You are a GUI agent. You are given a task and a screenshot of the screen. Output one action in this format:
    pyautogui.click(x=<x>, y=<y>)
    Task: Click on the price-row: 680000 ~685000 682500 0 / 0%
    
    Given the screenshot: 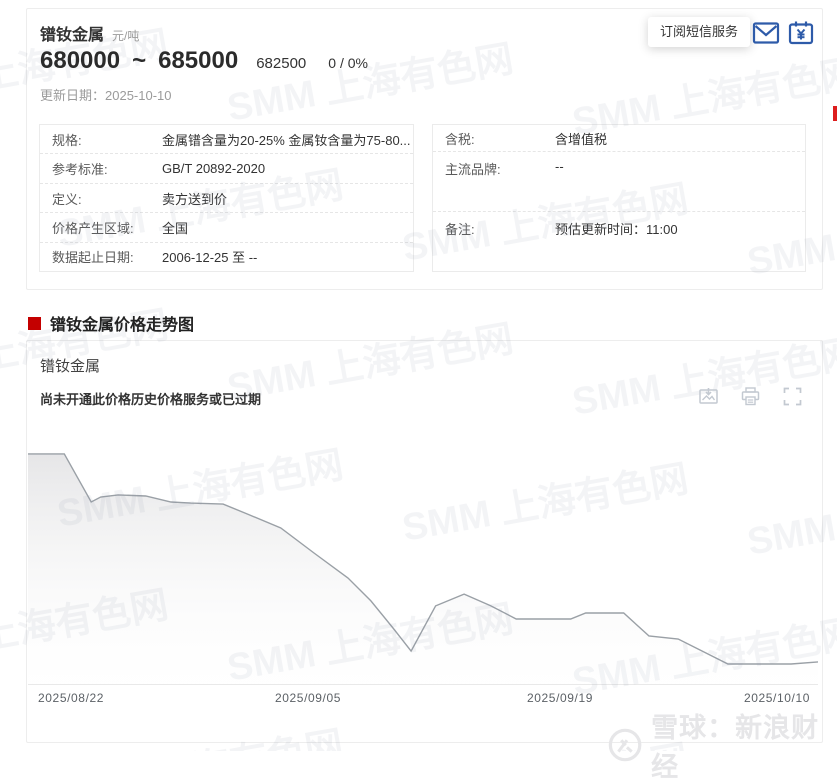 What is the action you would take?
    pyautogui.click(x=204, y=61)
    